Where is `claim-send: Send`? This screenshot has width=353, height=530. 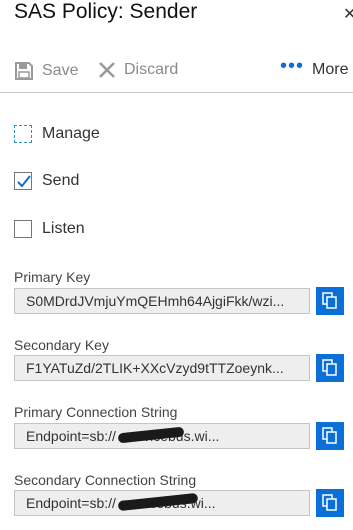 claim-send: Send is located at coordinates (46, 181).